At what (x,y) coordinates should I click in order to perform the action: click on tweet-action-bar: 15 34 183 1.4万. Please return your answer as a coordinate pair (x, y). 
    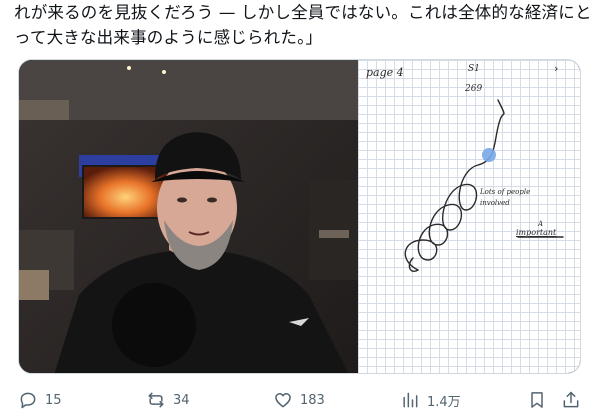
    Looking at the image, I should click on (300, 400).